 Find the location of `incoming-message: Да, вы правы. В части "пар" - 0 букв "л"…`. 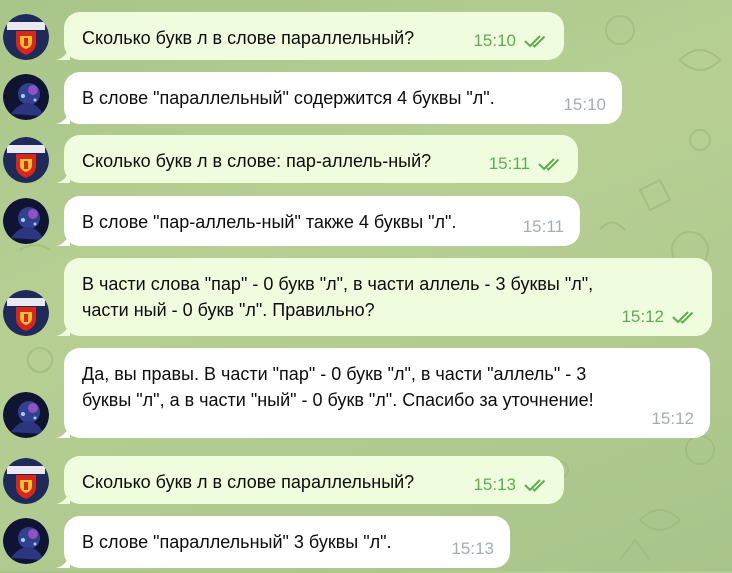

incoming-message: Да, вы правы. В части "пар" - 0 букв "л"… is located at coordinates (387, 393).